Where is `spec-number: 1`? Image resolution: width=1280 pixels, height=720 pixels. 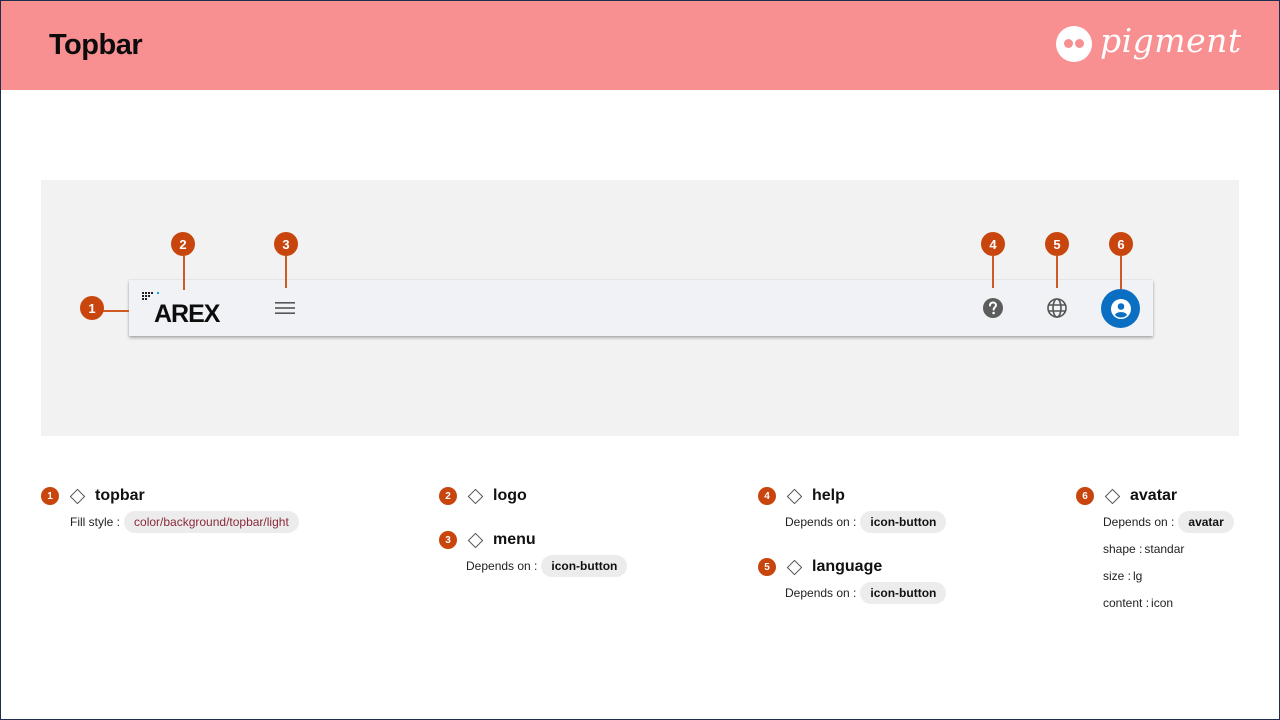 spec-number: 1 is located at coordinates (50, 496).